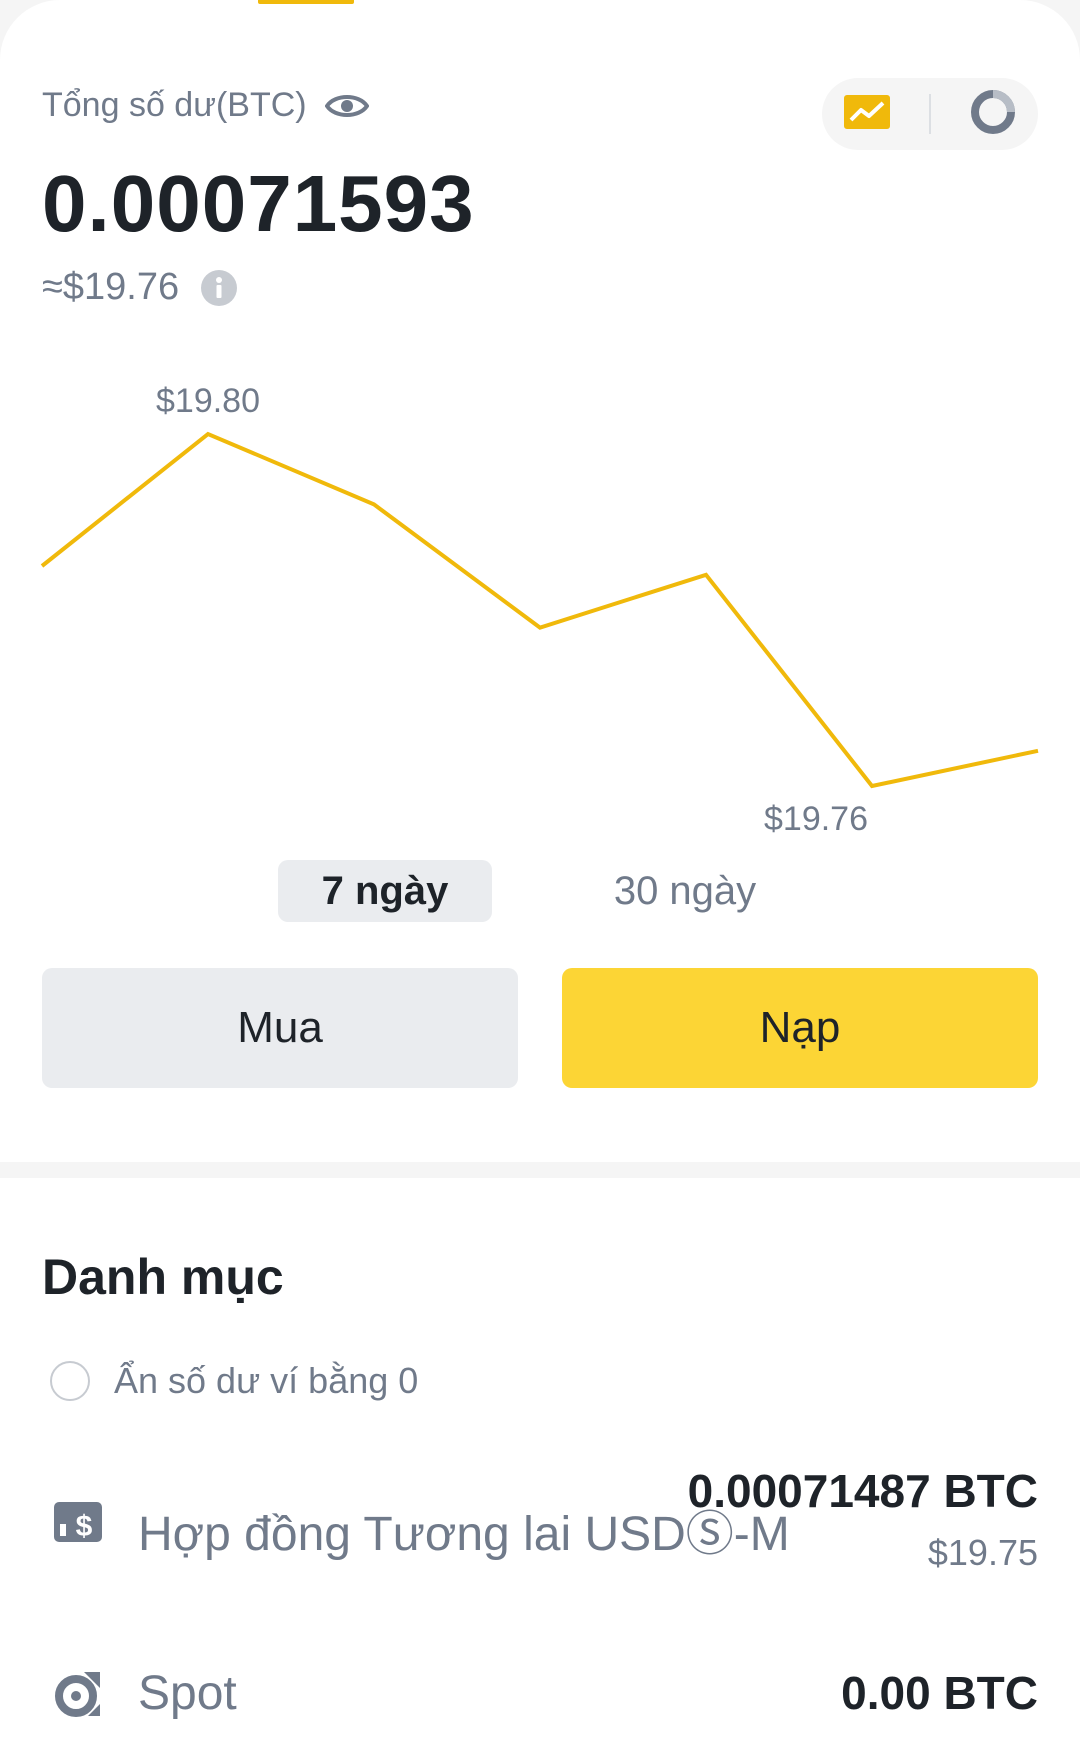  I want to click on asset-row-spot: Spot 0.00 BTC, so click(540, 1695).